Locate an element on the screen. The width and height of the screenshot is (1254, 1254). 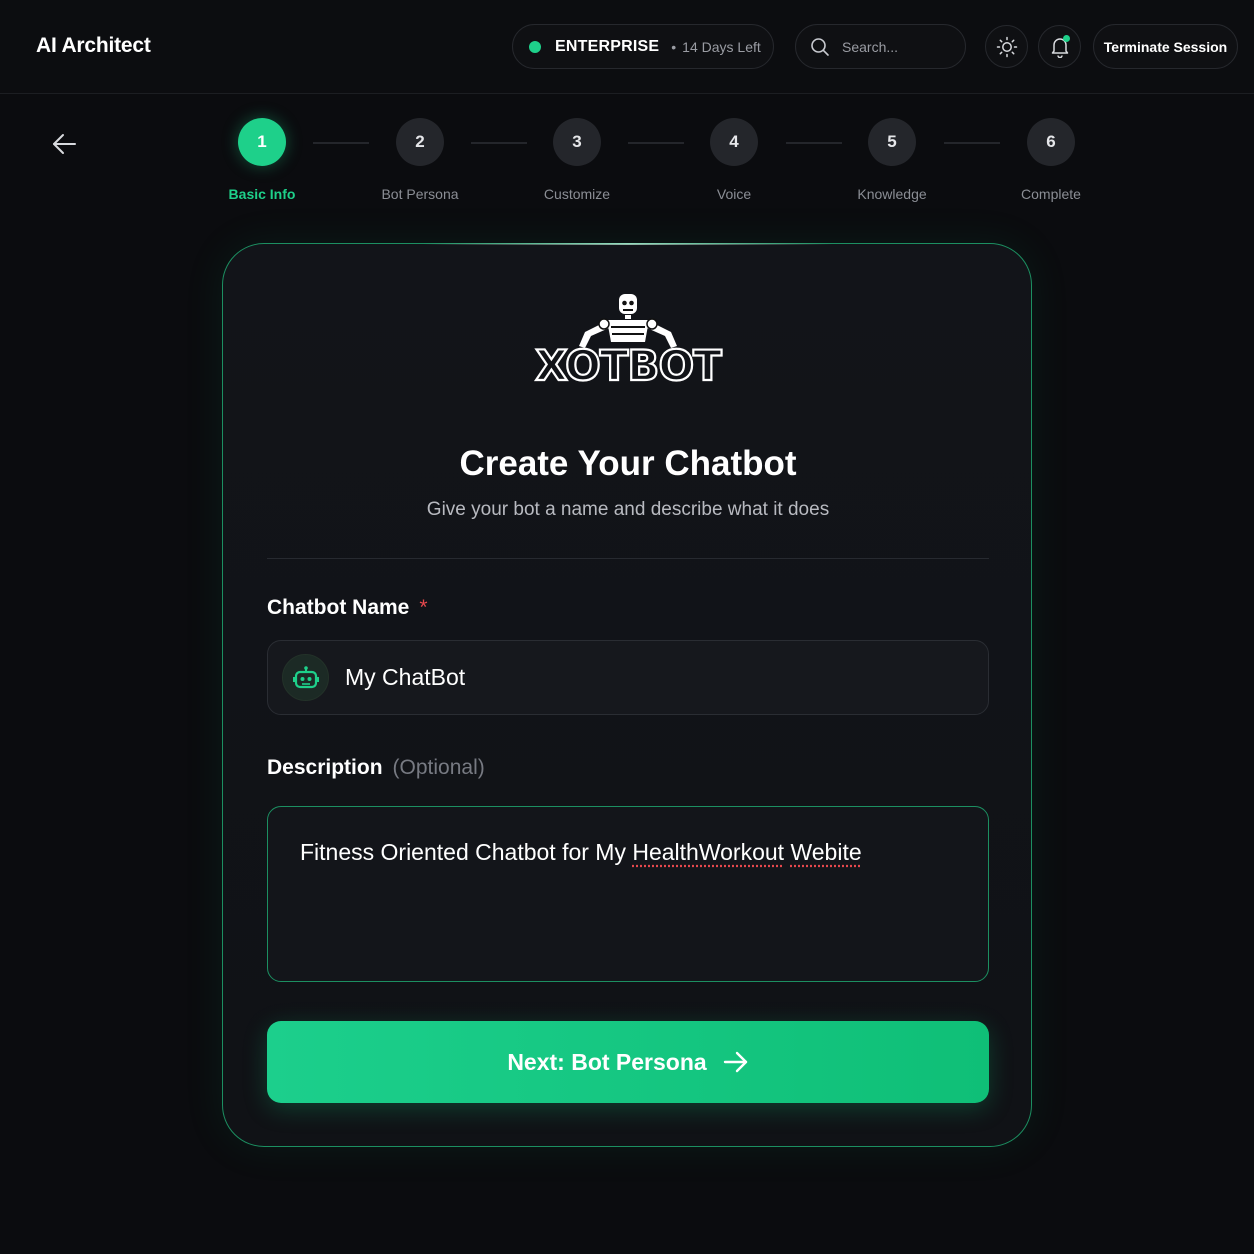
chatbot-name-label: Chatbot Name * is located at coordinates (347, 608).